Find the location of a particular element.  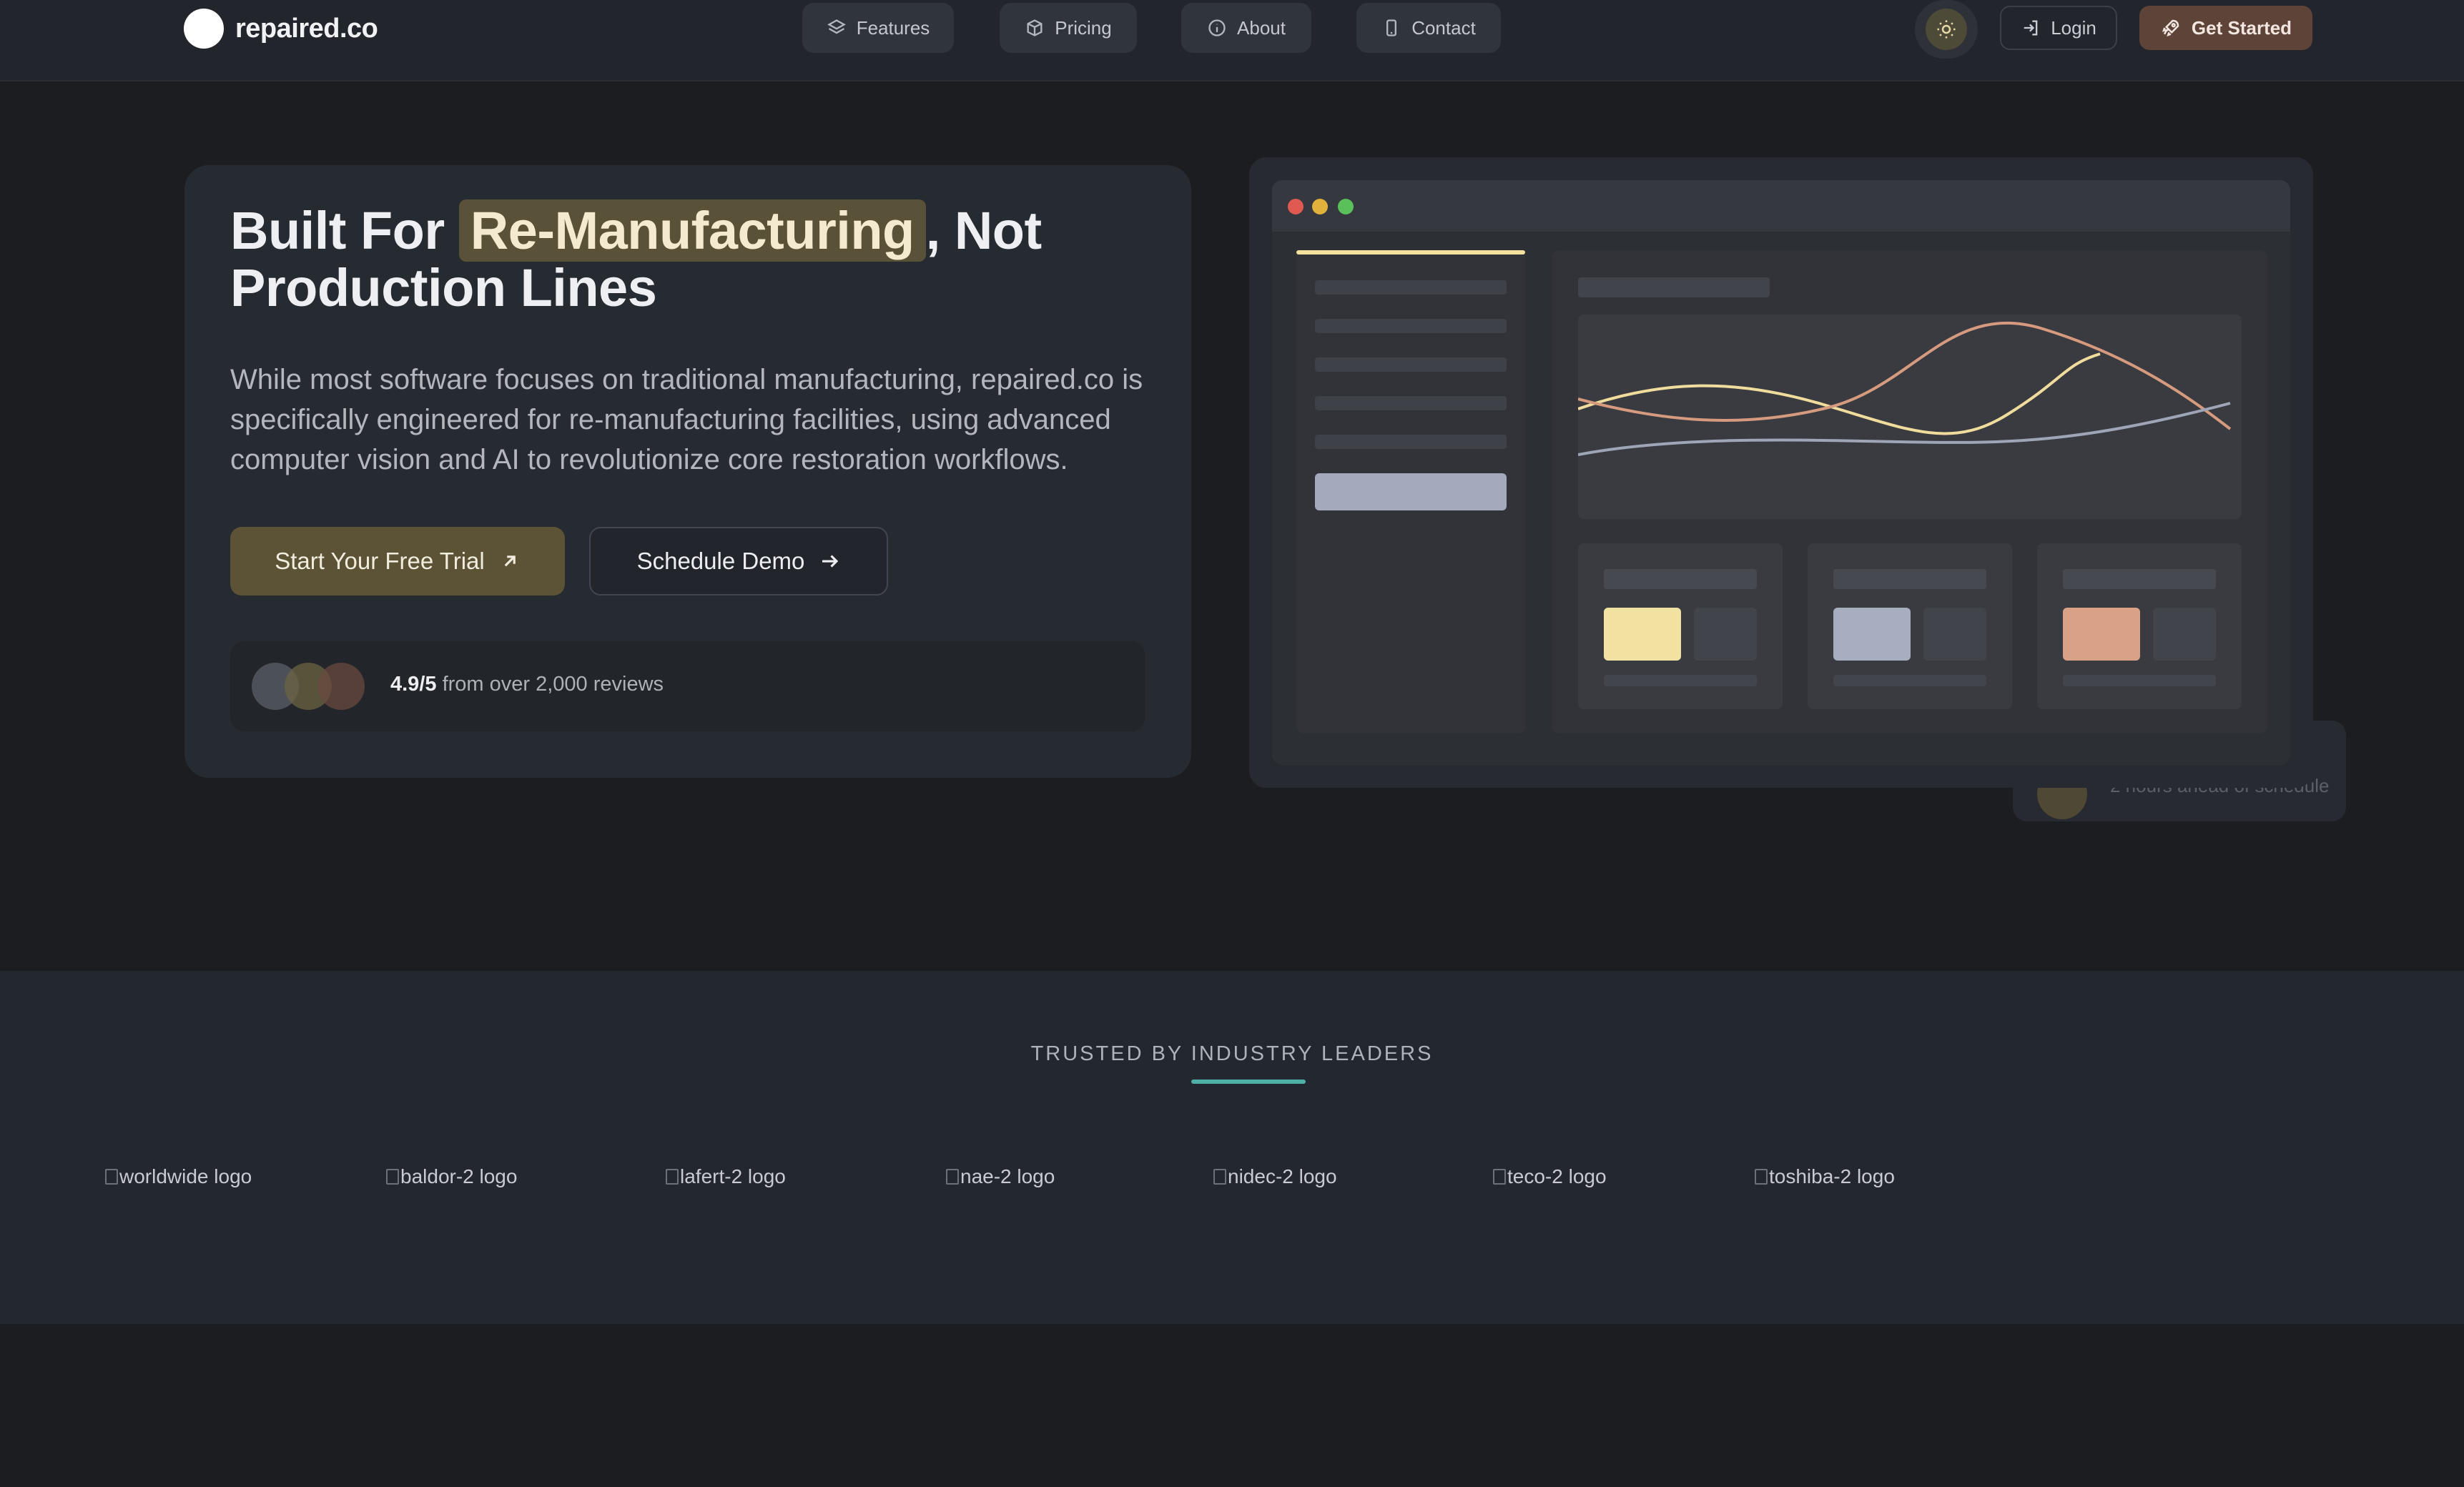

partner-logo-worldwide: worldwide logo is located at coordinates (178, 1176).